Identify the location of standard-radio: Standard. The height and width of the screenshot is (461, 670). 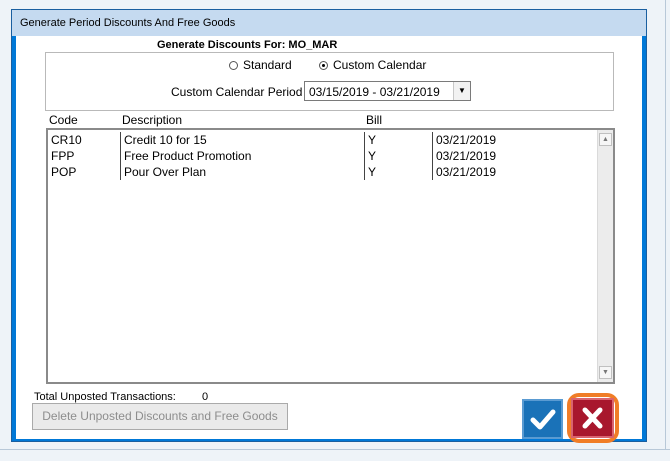
(260, 65).